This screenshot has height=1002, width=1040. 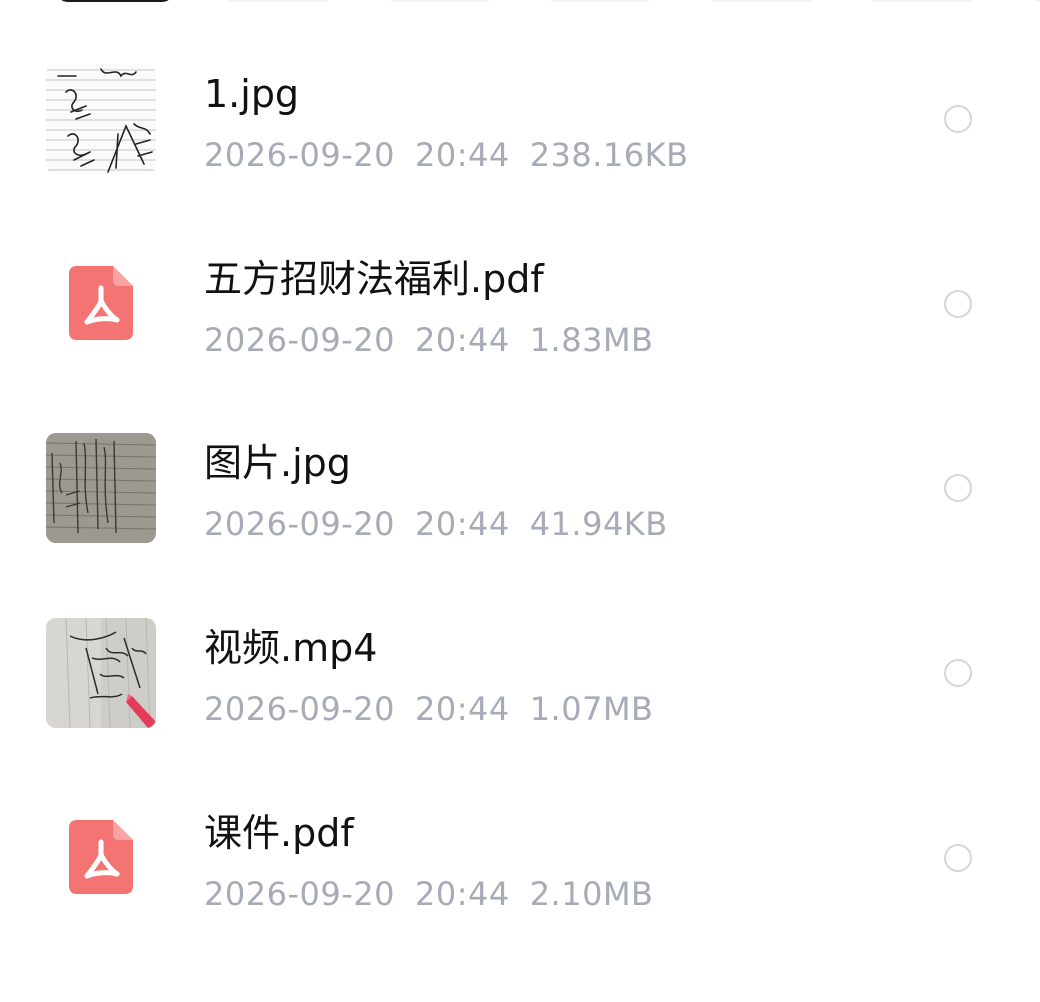 I want to click on file-meta: 2026-09-20 20:44 1.07MB, so click(x=429, y=709).